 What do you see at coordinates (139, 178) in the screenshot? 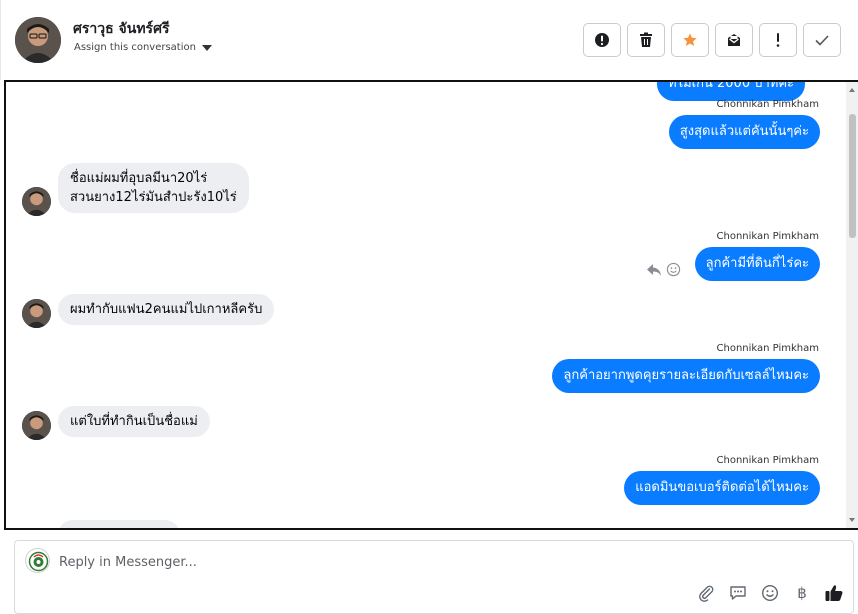
I see `incoming-message-line: ชื่อแม่ผมที่อุบลมีนา20ไร่` at bounding box center [139, 178].